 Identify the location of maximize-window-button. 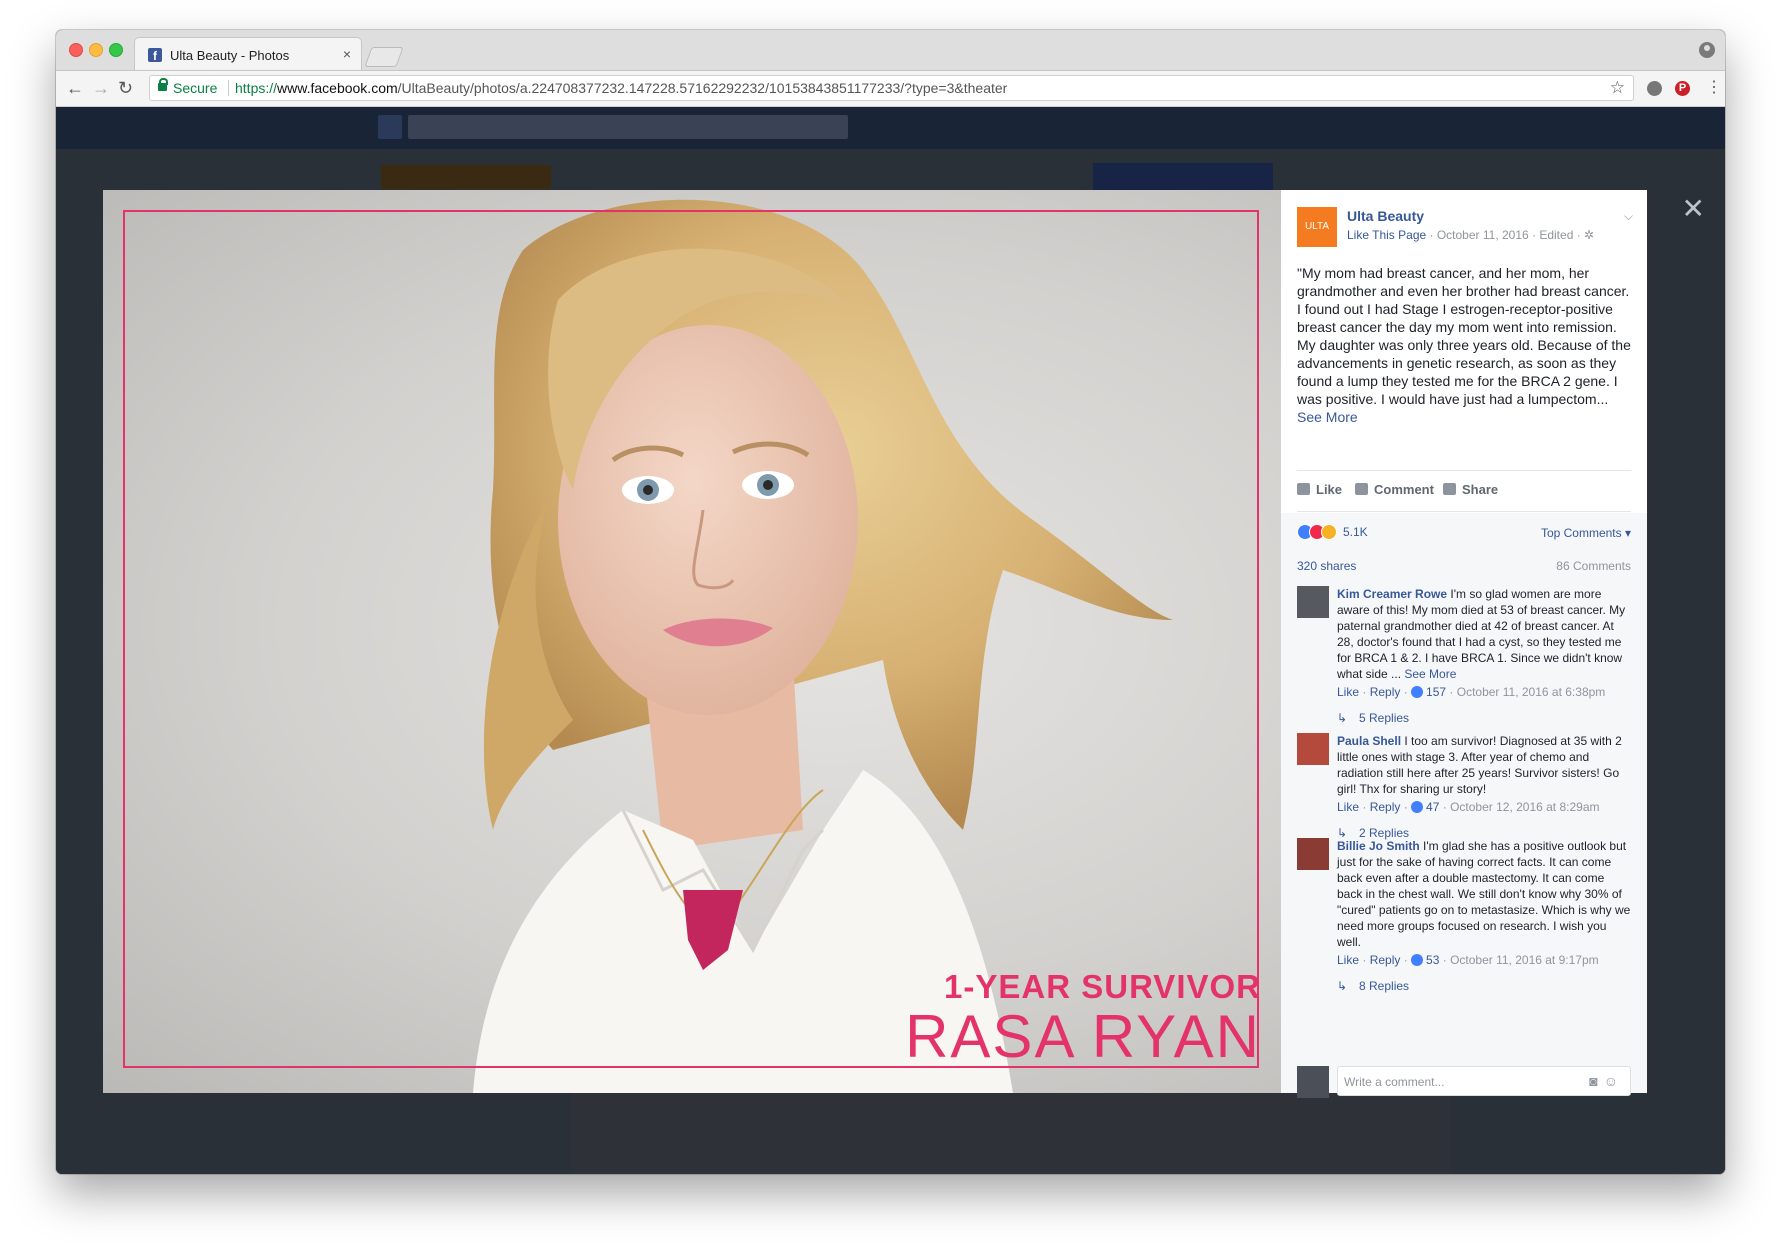
(116, 50).